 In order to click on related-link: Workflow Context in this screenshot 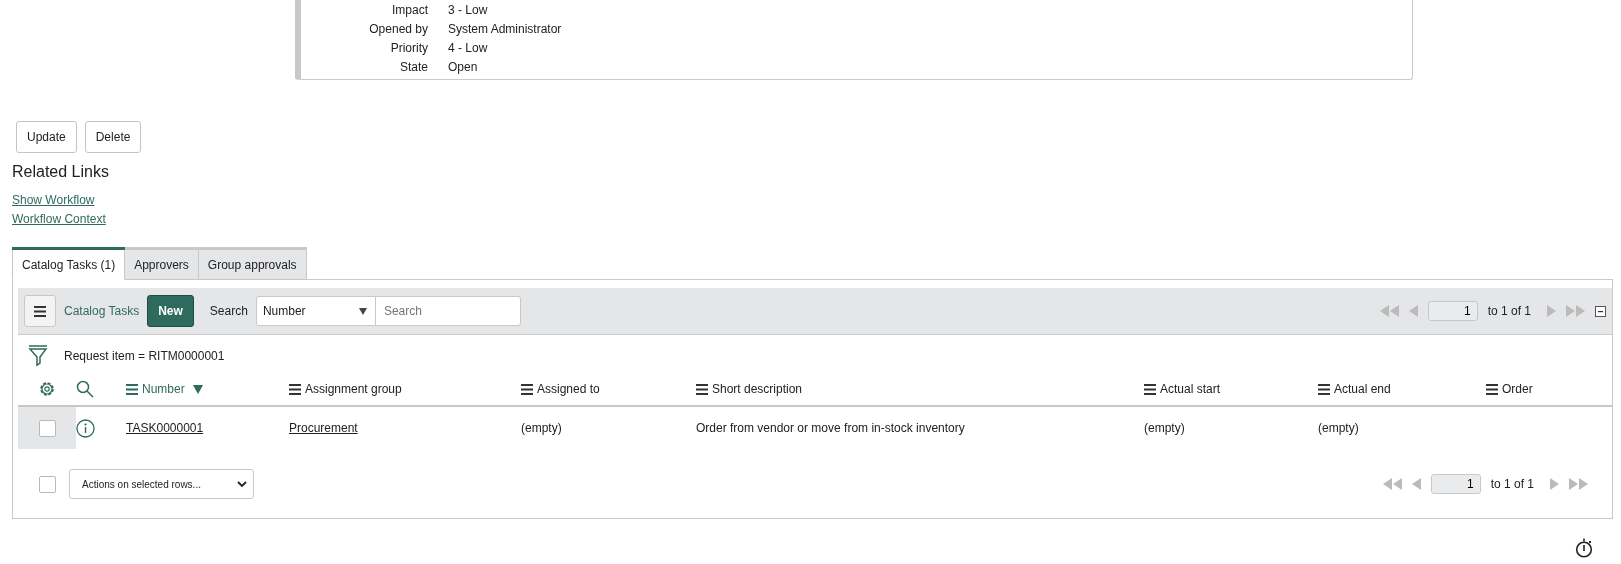, I will do `click(59, 219)`.